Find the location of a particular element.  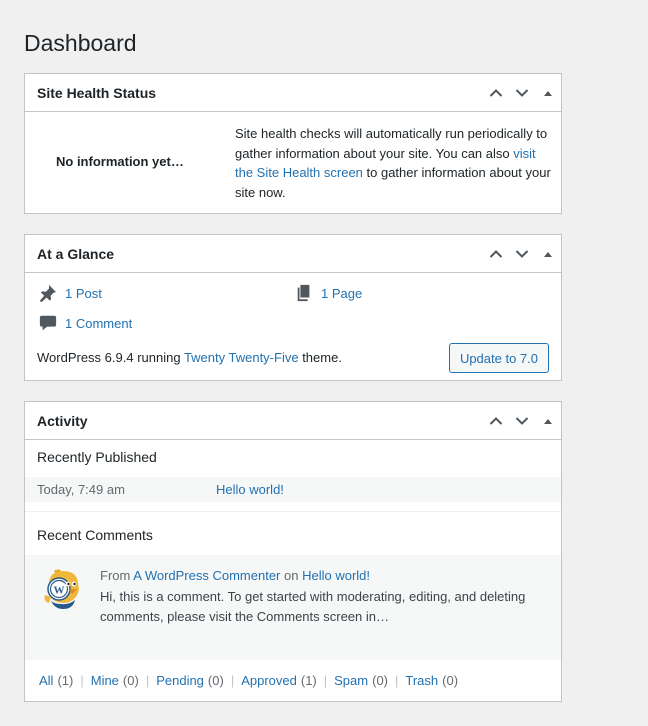

filter-pending-count: (0) is located at coordinates (215, 680).